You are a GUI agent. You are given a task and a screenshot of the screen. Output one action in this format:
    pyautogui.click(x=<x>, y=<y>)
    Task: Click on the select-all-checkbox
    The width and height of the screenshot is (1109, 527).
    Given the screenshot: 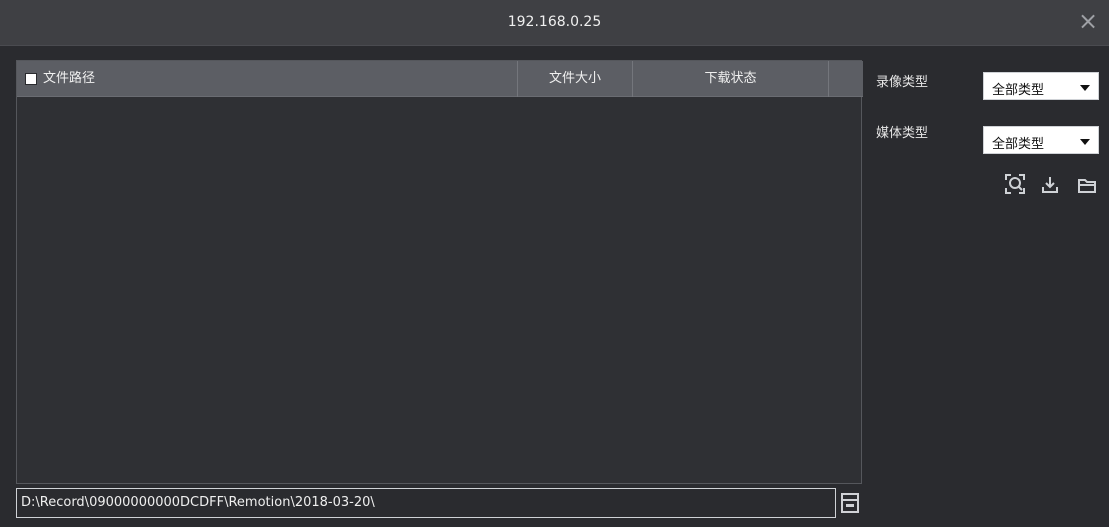 What is the action you would take?
    pyautogui.click(x=31, y=79)
    